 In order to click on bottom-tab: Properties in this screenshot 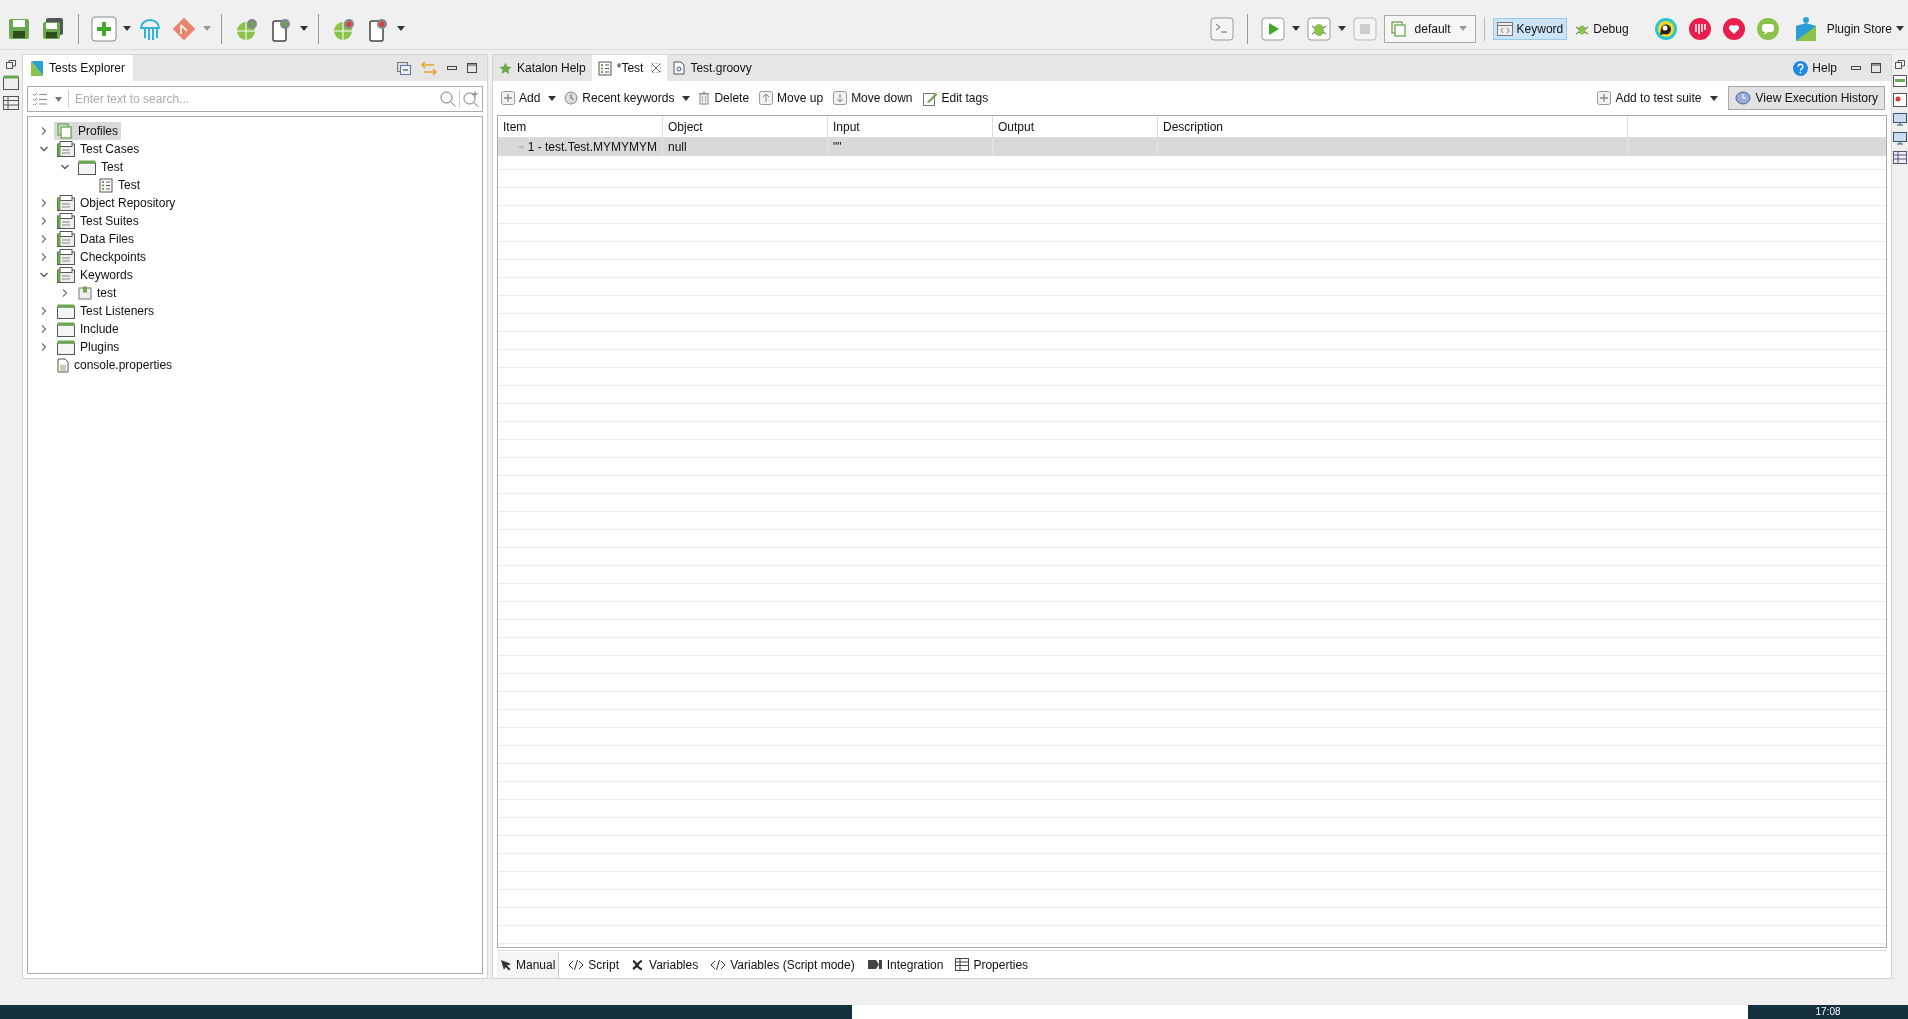, I will do `click(992, 964)`.